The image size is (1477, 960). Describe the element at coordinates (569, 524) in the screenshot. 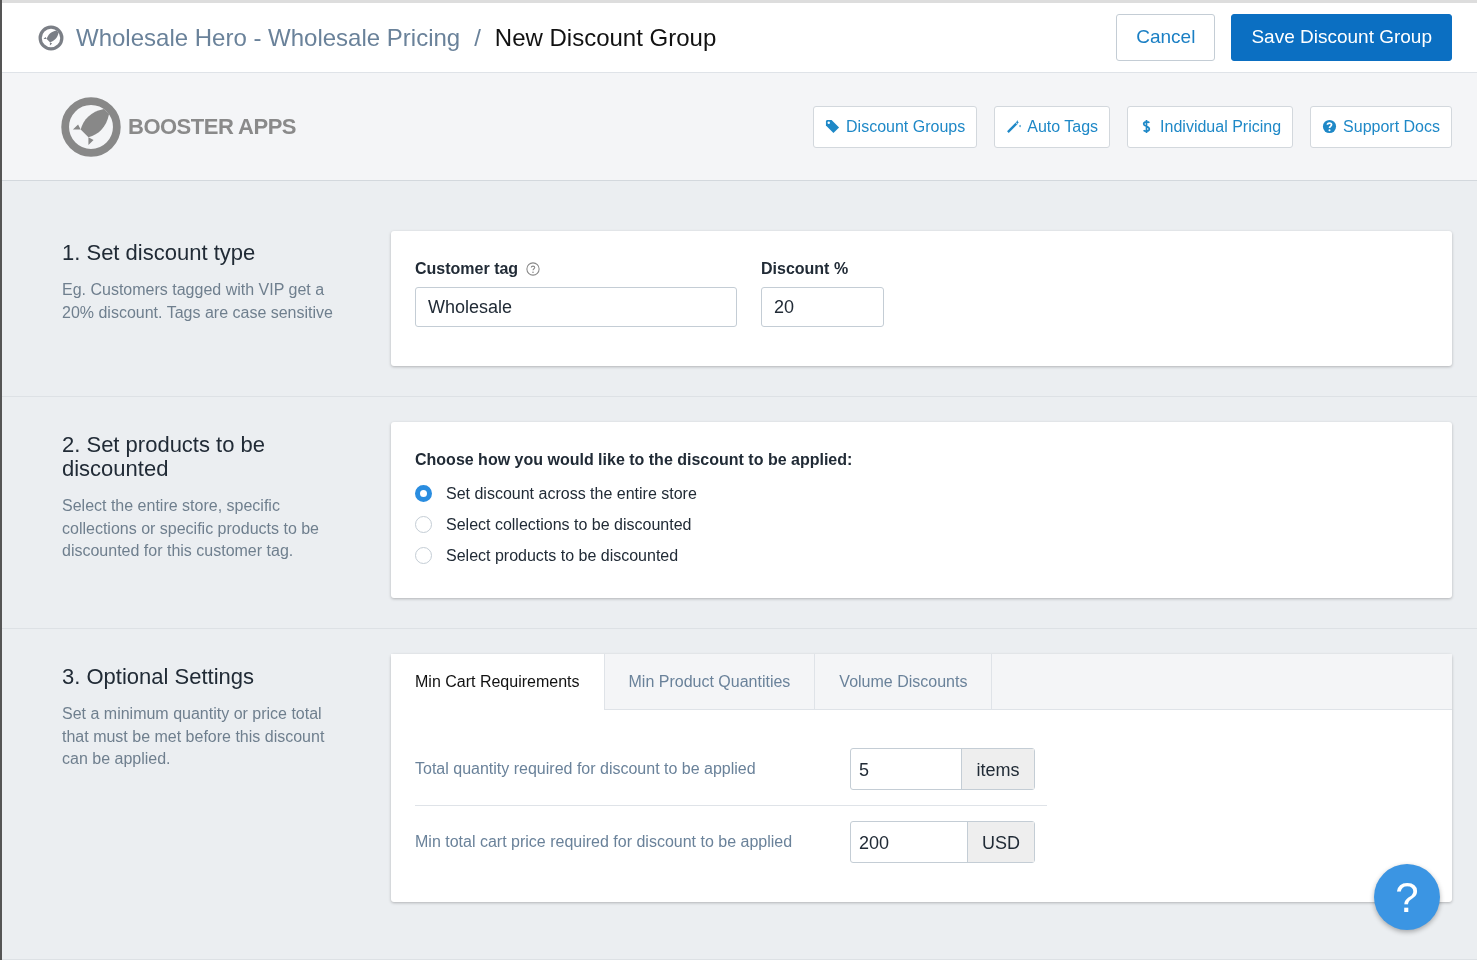

I see `radio-label: Select collections to be discounted` at that location.